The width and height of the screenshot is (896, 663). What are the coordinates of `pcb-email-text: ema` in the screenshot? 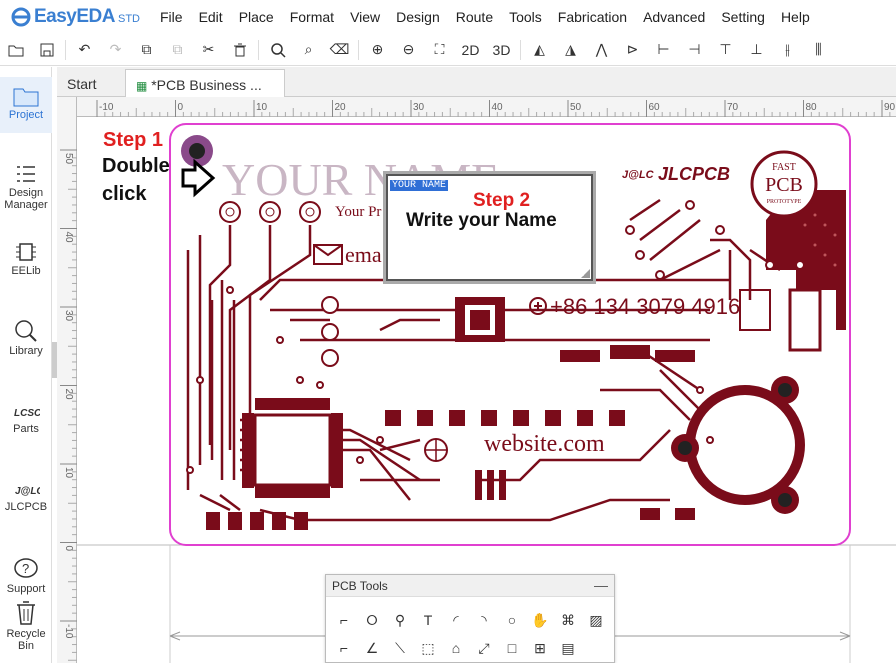 It's located at (363, 254).